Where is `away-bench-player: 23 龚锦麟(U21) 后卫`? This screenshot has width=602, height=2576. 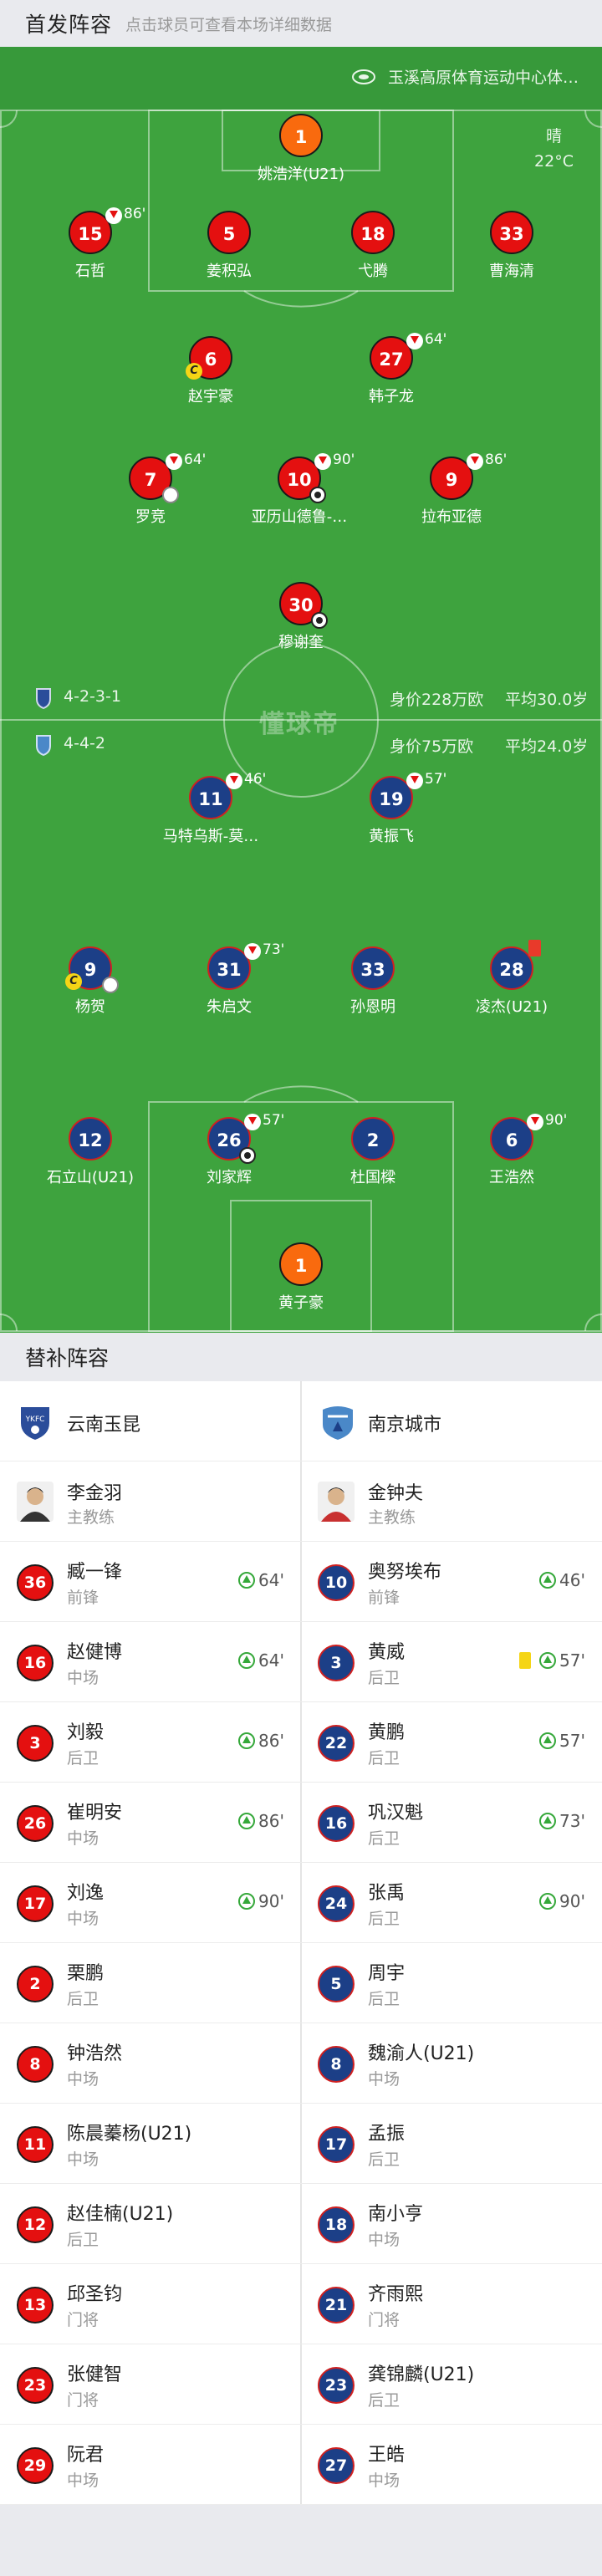 away-bench-player: 23 龚锦麟(U21) 后卫 is located at coordinates (451, 2385).